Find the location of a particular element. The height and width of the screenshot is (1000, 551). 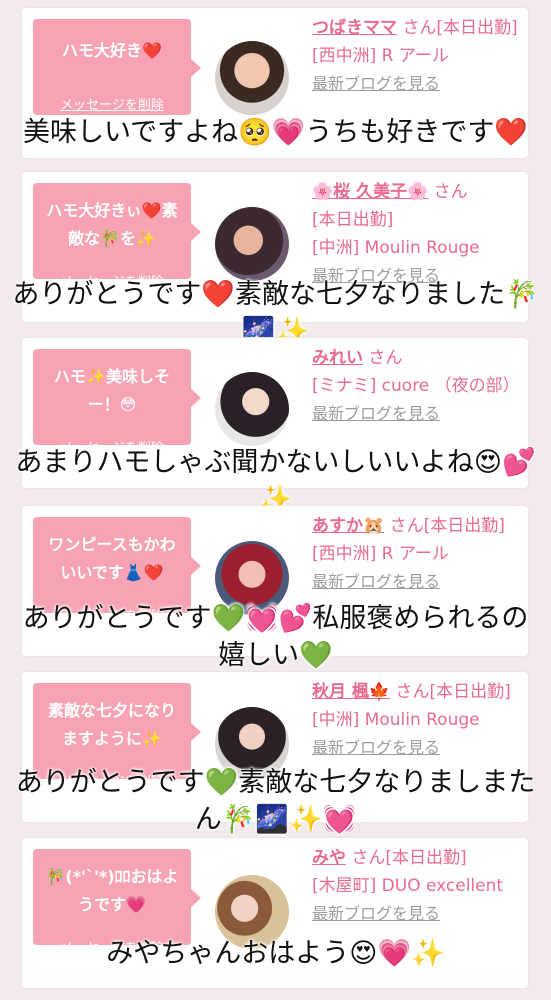

girl-name-link: みや is located at coordinates (329, 858).